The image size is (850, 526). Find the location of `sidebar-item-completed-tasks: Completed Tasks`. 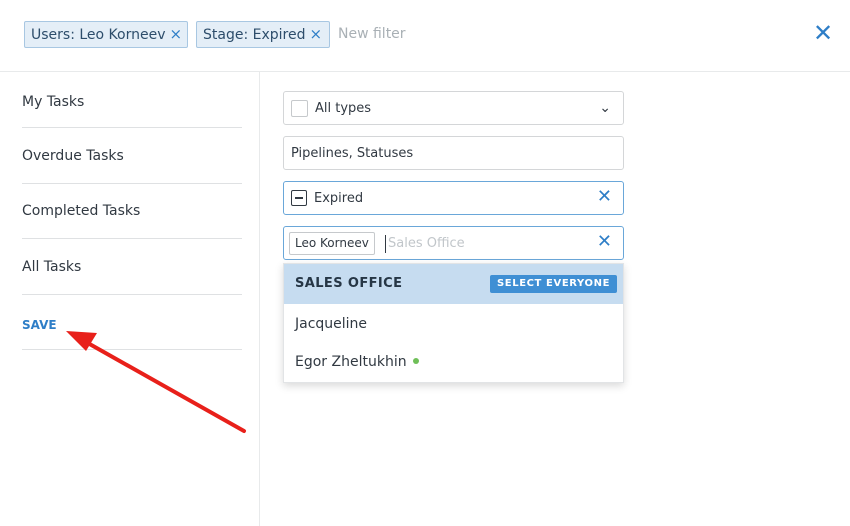

sidebar-item-completed-tasks: Completed Tasks is located at coordinates (132, 211).